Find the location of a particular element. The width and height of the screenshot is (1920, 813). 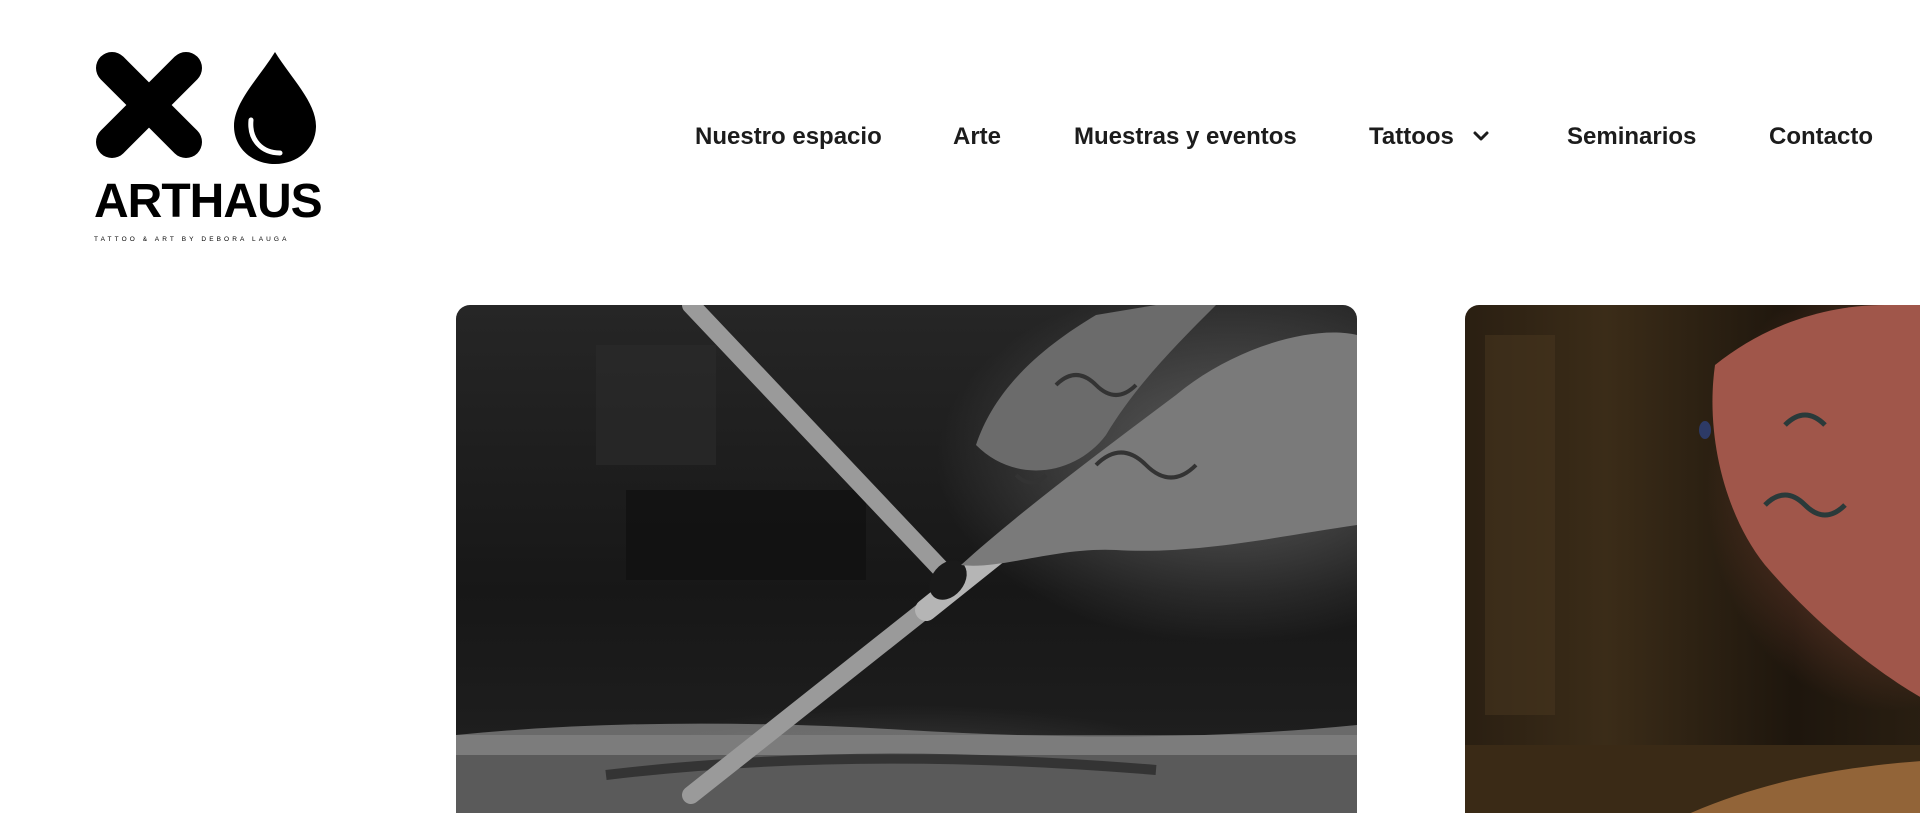

brand-tagline: TATTOO & ART BY DEBORA LAUGA is located at coordinates (192, 239).